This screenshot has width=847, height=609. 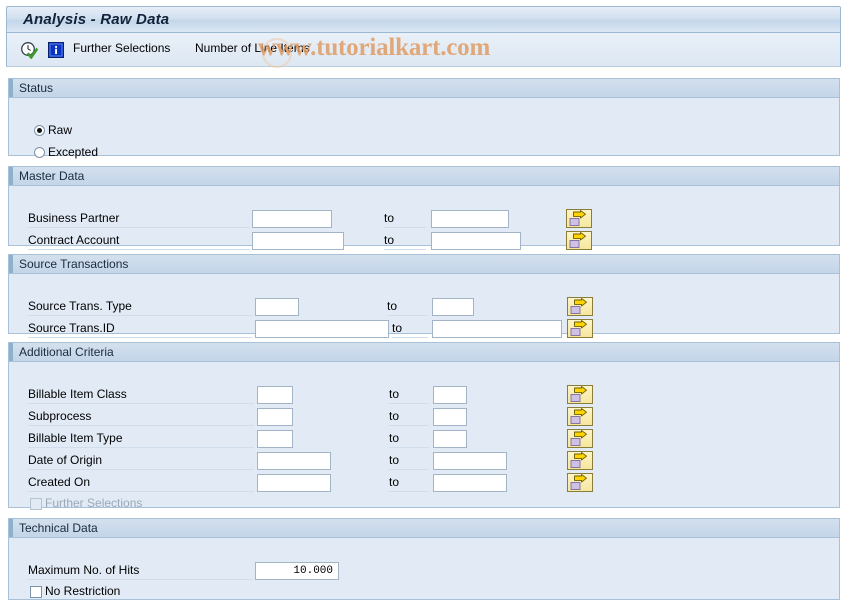 I want to click on section-status-header: Status, so click(x=424, y=88).